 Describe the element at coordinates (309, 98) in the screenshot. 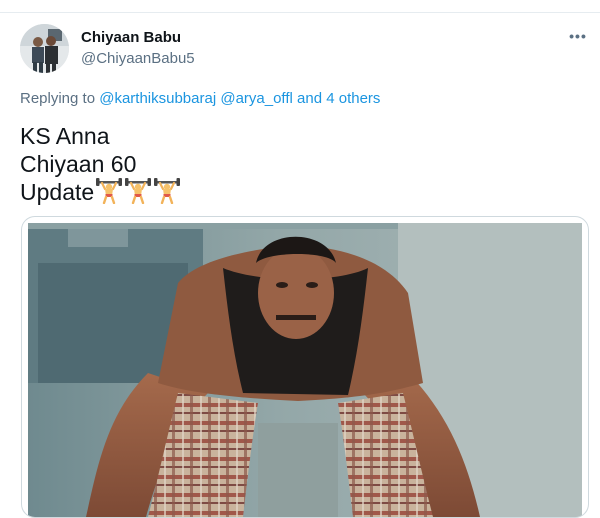

I see `mention-and-label: and` at that location.